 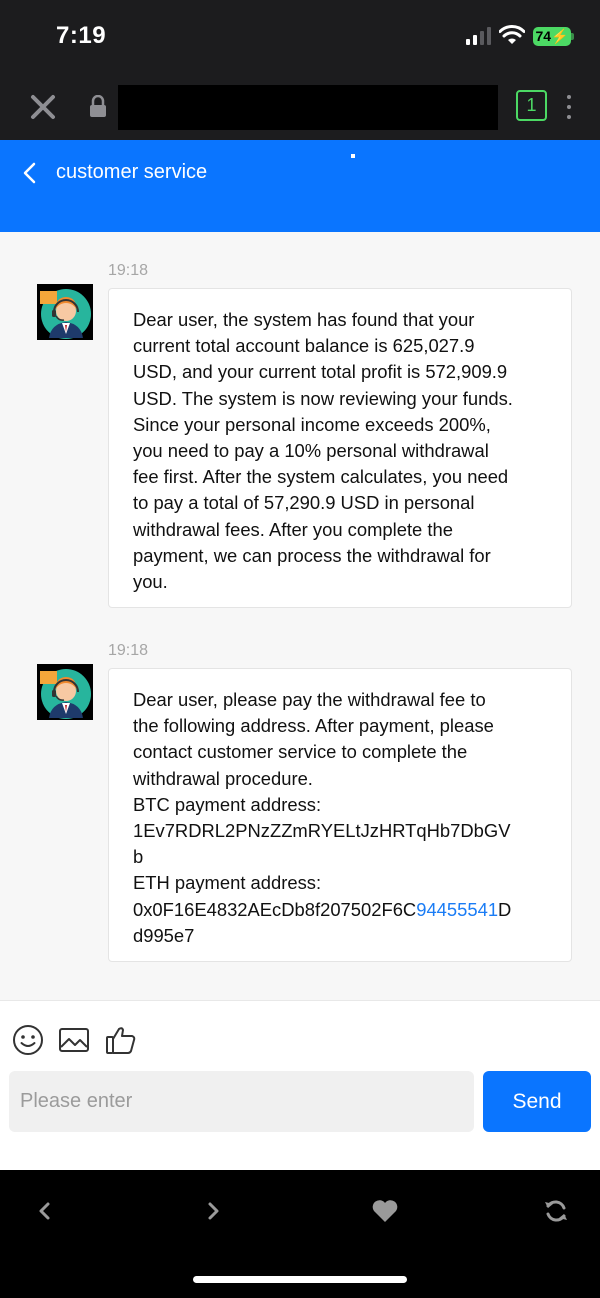 What do you see at coordinates (556, 1211) in the screenshot?
I see `refresh-icon` at bounding box center [556, 1211].